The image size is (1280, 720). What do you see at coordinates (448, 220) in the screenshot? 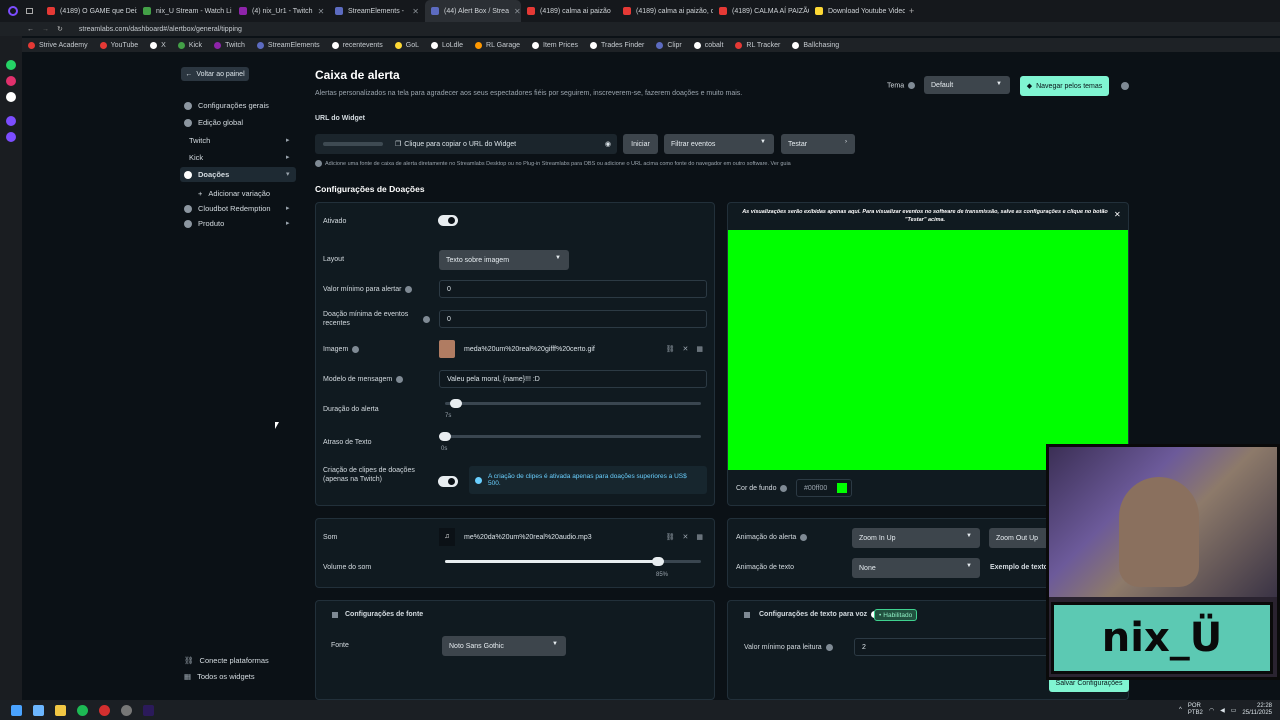
I see `enabled-toggle` at bounding box center [448, 220].